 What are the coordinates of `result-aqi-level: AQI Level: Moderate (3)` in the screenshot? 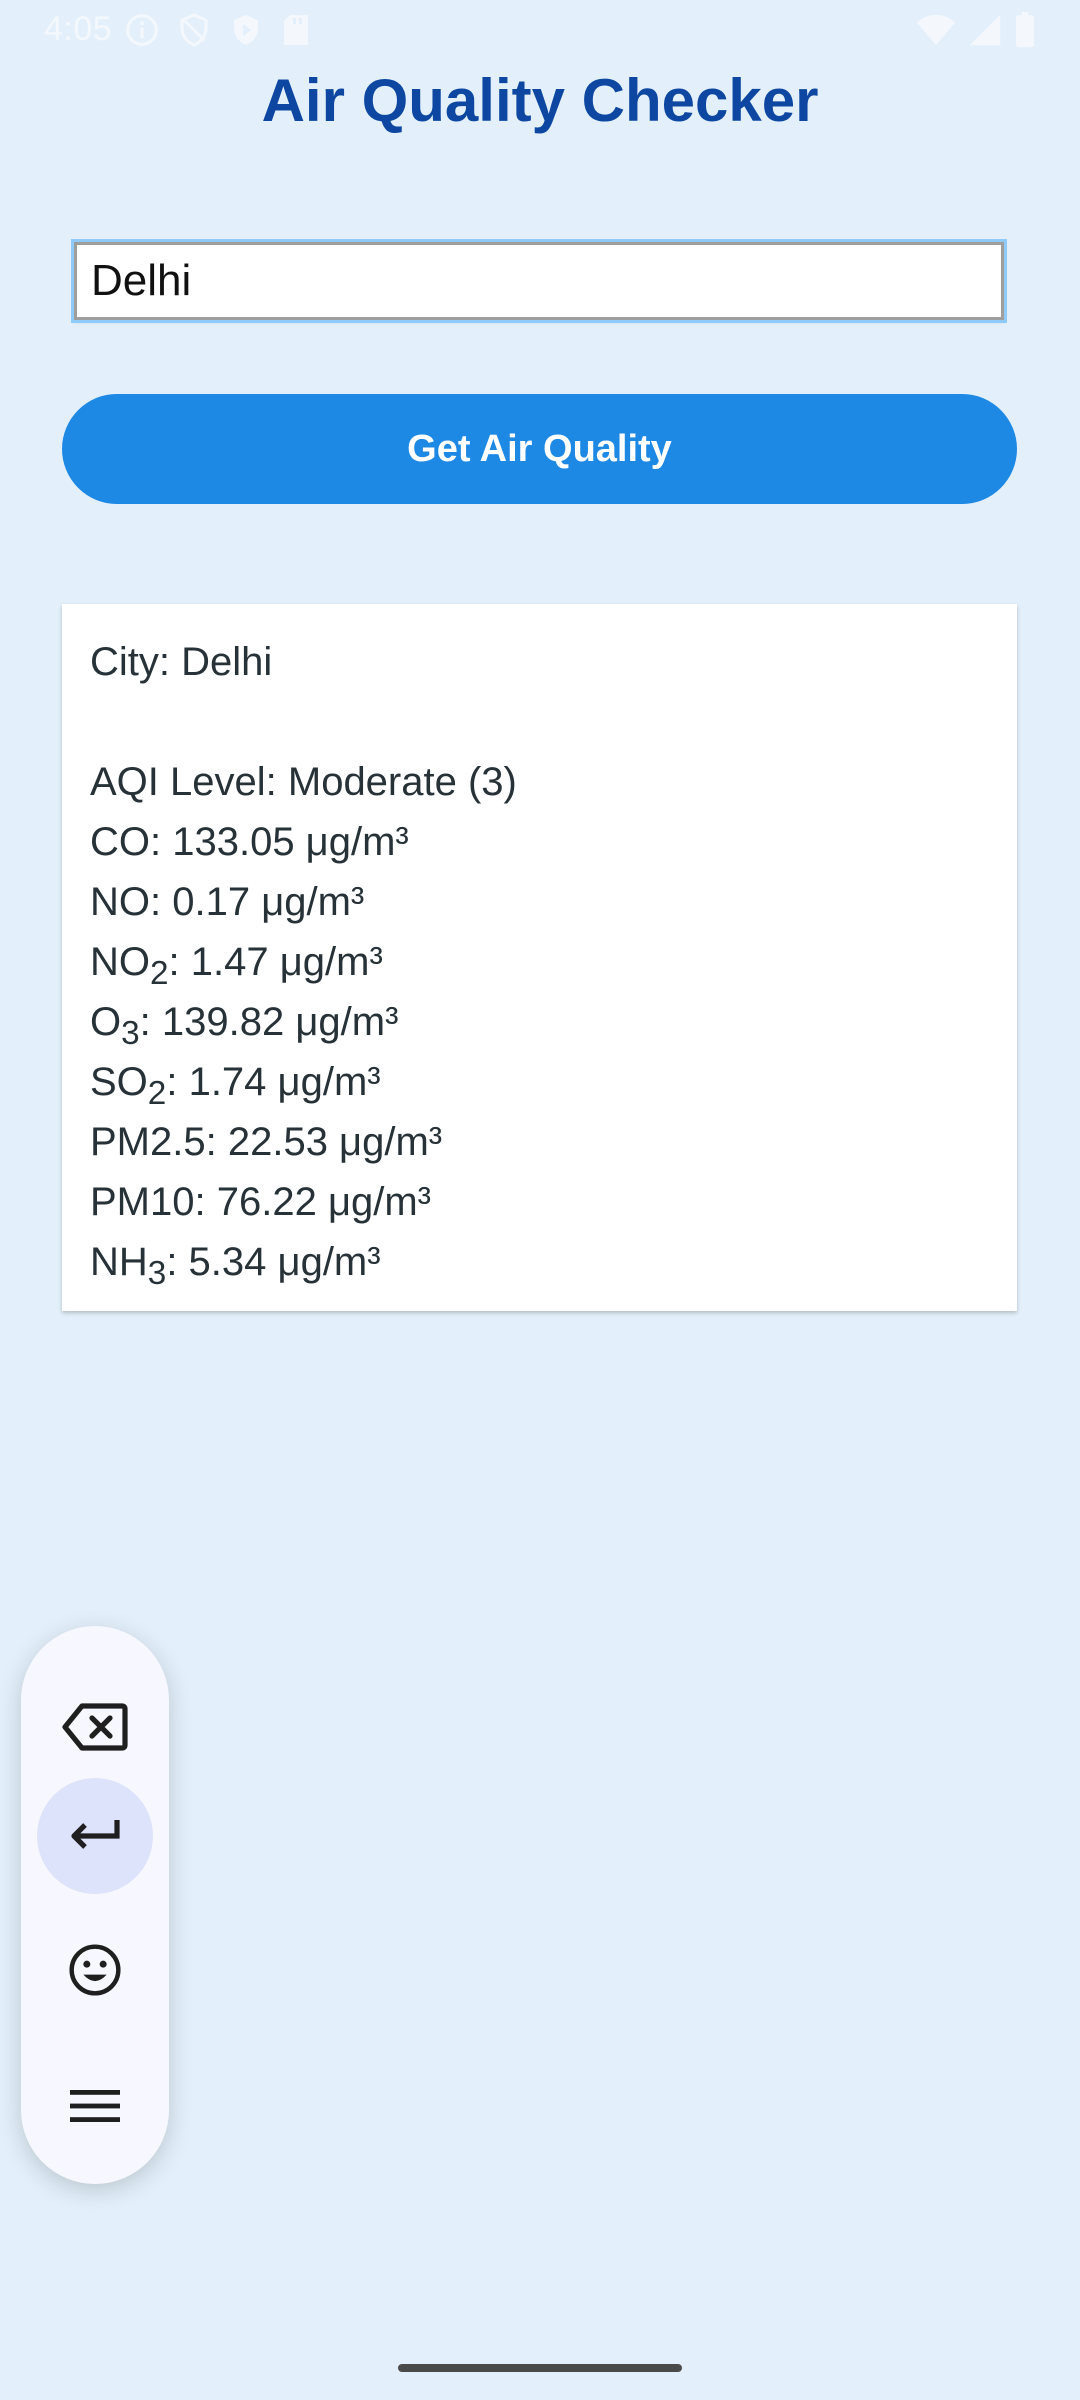 It's located at (303, 782).